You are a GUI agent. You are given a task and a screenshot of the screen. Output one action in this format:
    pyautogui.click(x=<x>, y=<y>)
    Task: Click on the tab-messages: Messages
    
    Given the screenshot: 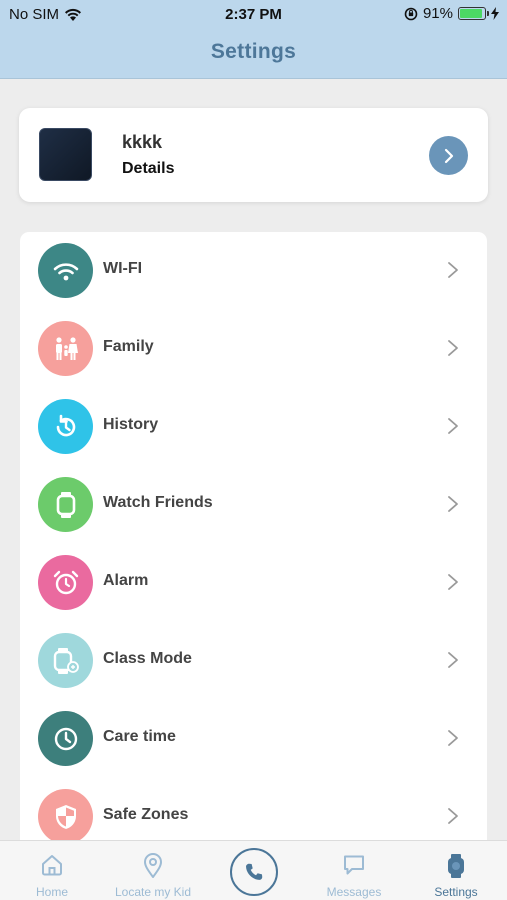 What is the action you would take?
    pyautogui.click(x=354, y=870)
    